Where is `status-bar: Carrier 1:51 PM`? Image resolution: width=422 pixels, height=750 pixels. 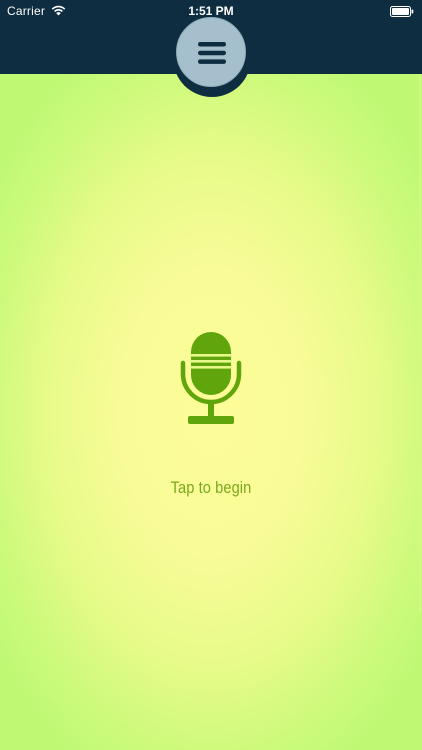 status-bar: Carrier 1:51 PM is located at coordinates (211, 11).